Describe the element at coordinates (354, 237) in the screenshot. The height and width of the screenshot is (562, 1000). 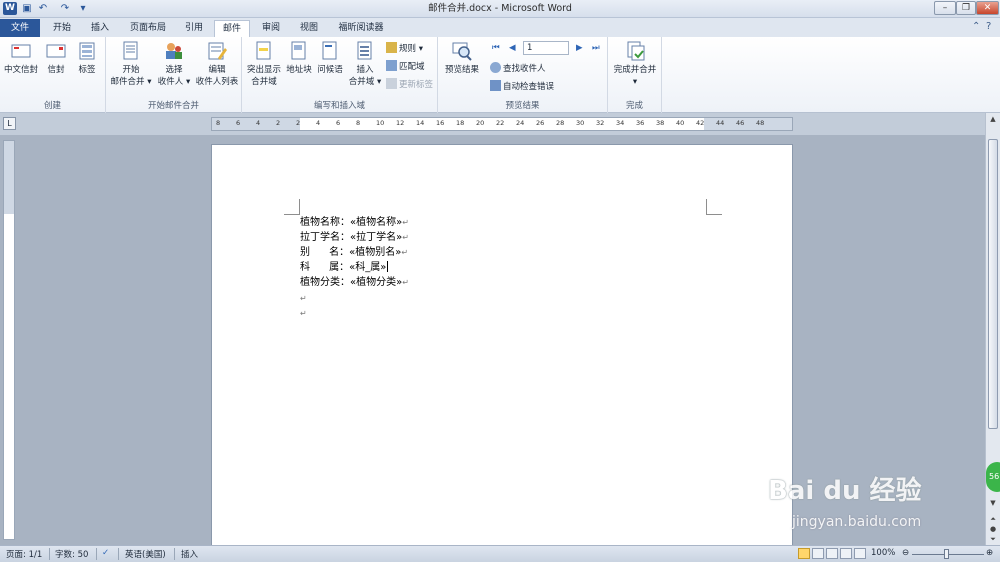
I see `doc-line-latin-name: 拉丁学名：«拉丁学名»↵` at that location.